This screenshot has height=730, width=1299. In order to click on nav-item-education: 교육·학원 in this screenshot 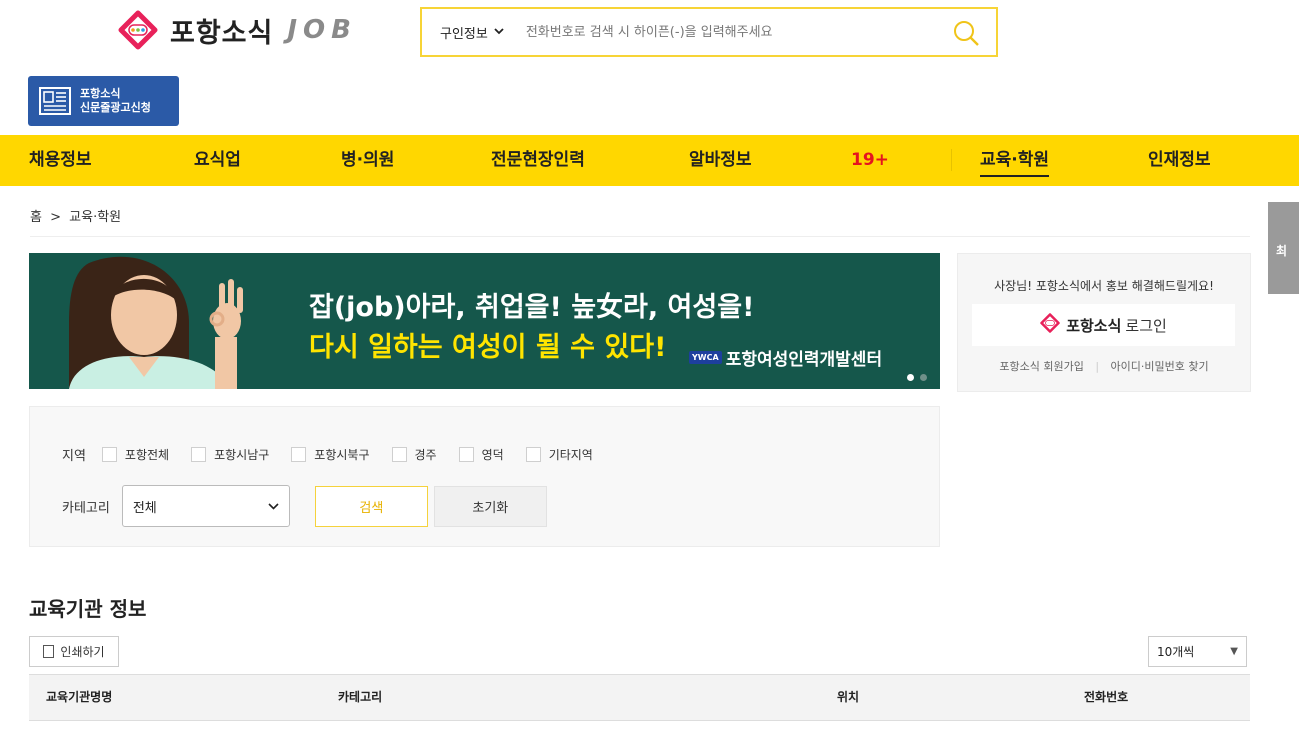, I will do `click(1015, 160)`.